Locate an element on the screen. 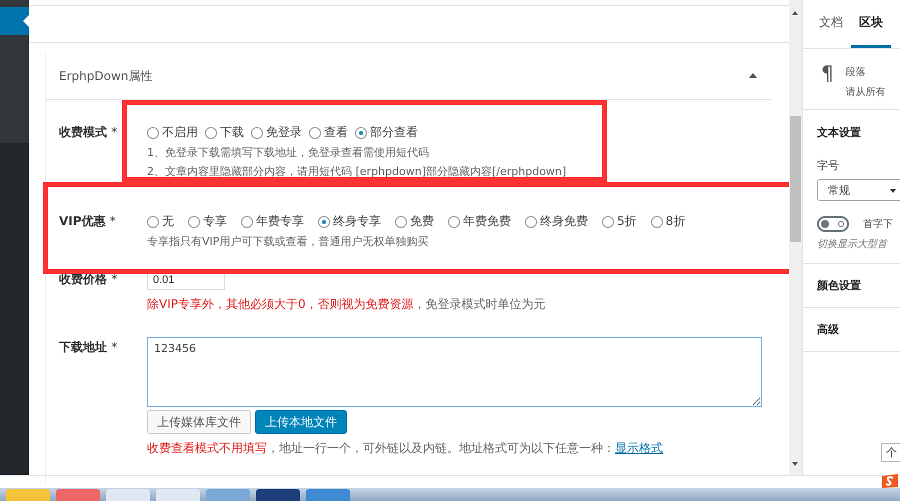 The height and width of the screenshot is (501, 900). radio-option: 专享 is located at coordinates (207, 221).